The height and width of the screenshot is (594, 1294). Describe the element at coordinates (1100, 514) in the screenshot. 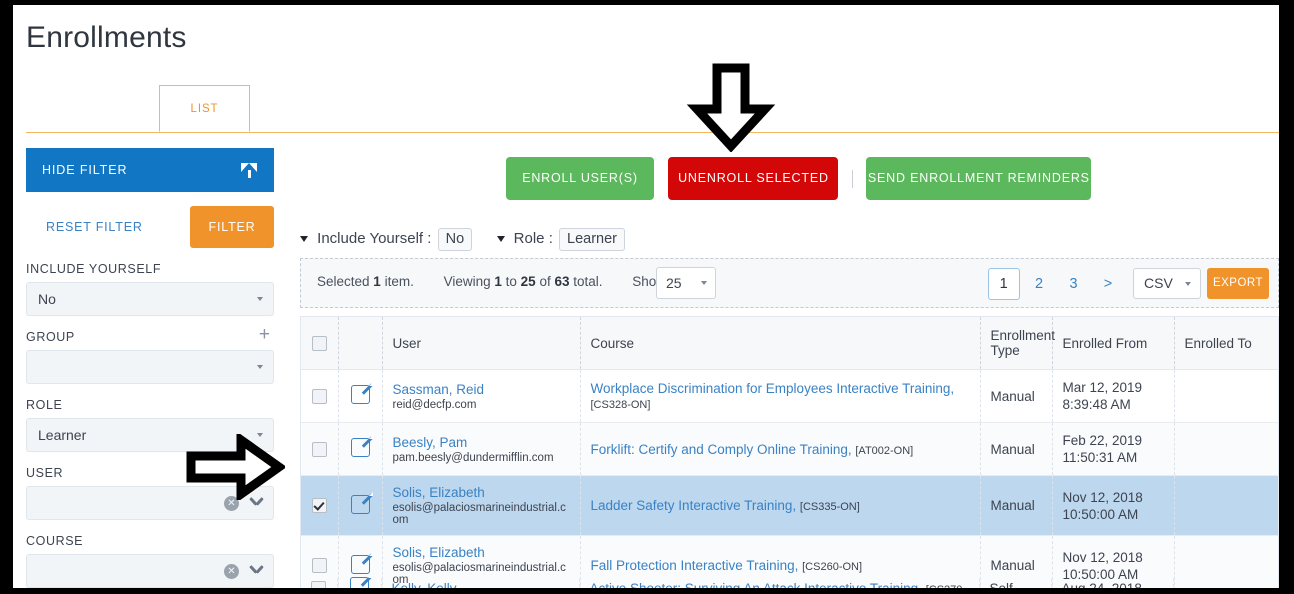

I see `enrolled-from-time: 10:50:00 AM` at that location.